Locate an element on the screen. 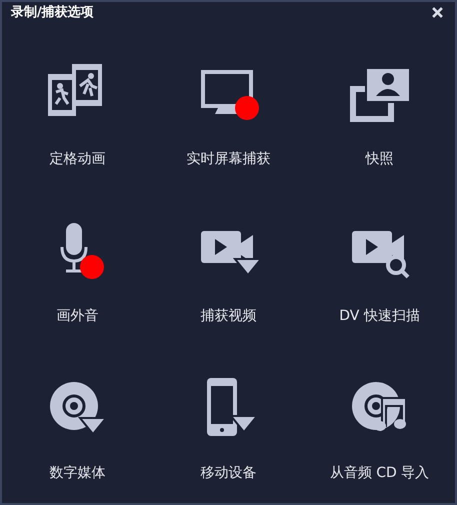 This screenshot has width=457, height=505. capture-option: DV 快速扫描 is located at coordinates (379, 267).